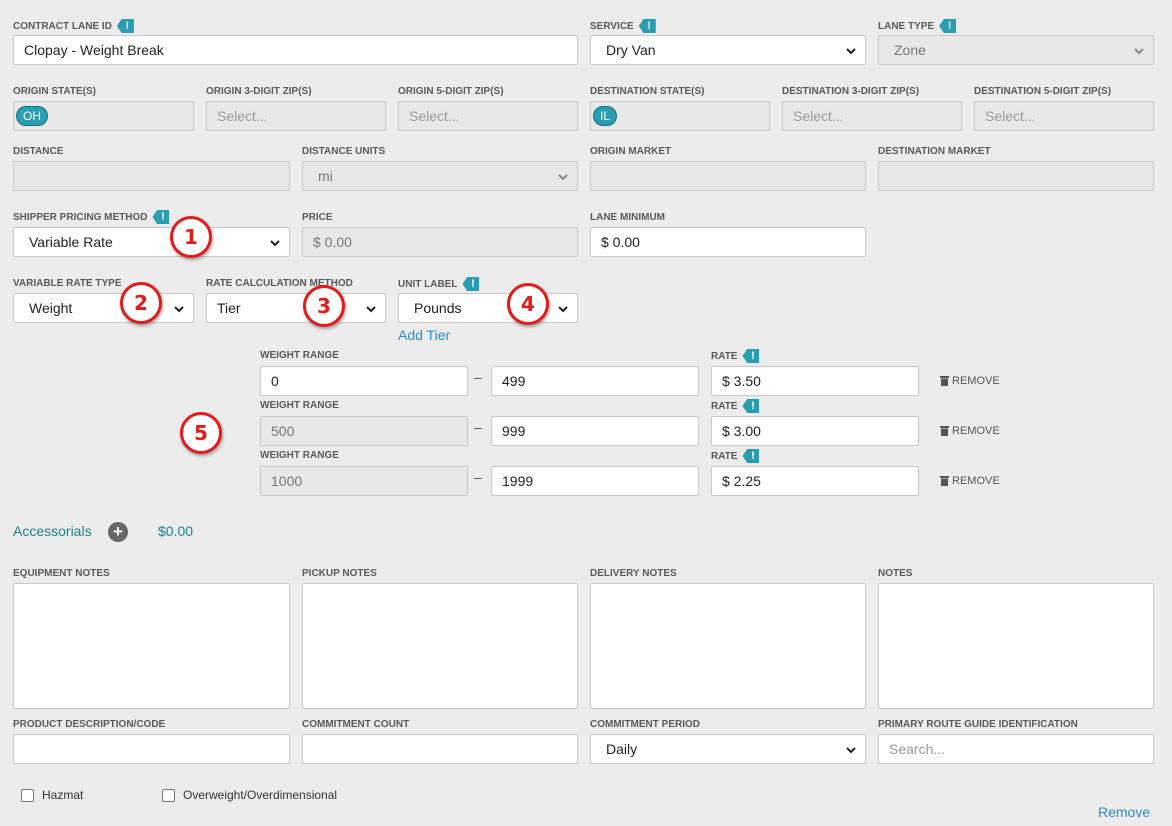  I want to click on remove-lane-link: Remove, so click(1124, 812).